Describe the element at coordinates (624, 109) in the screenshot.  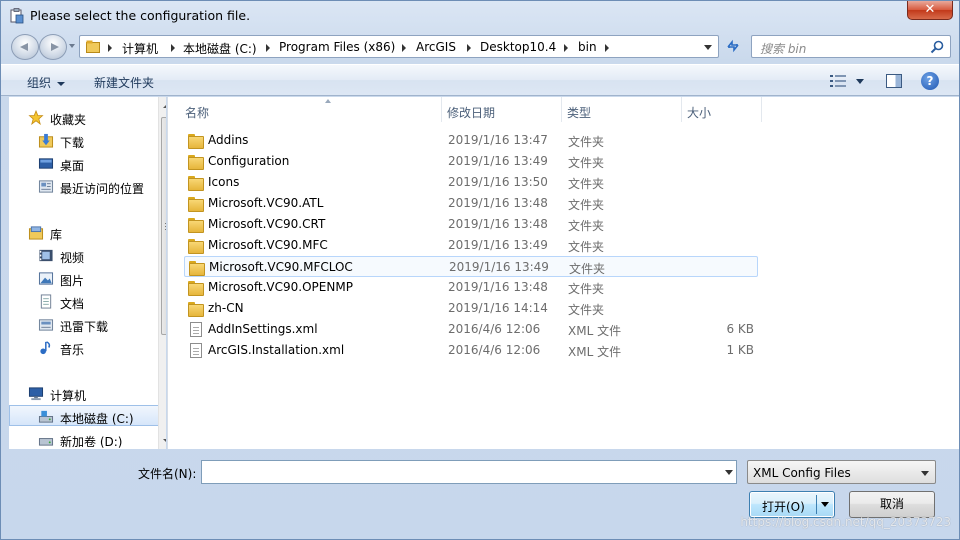
I see `column-header-type: 类型` at that location.